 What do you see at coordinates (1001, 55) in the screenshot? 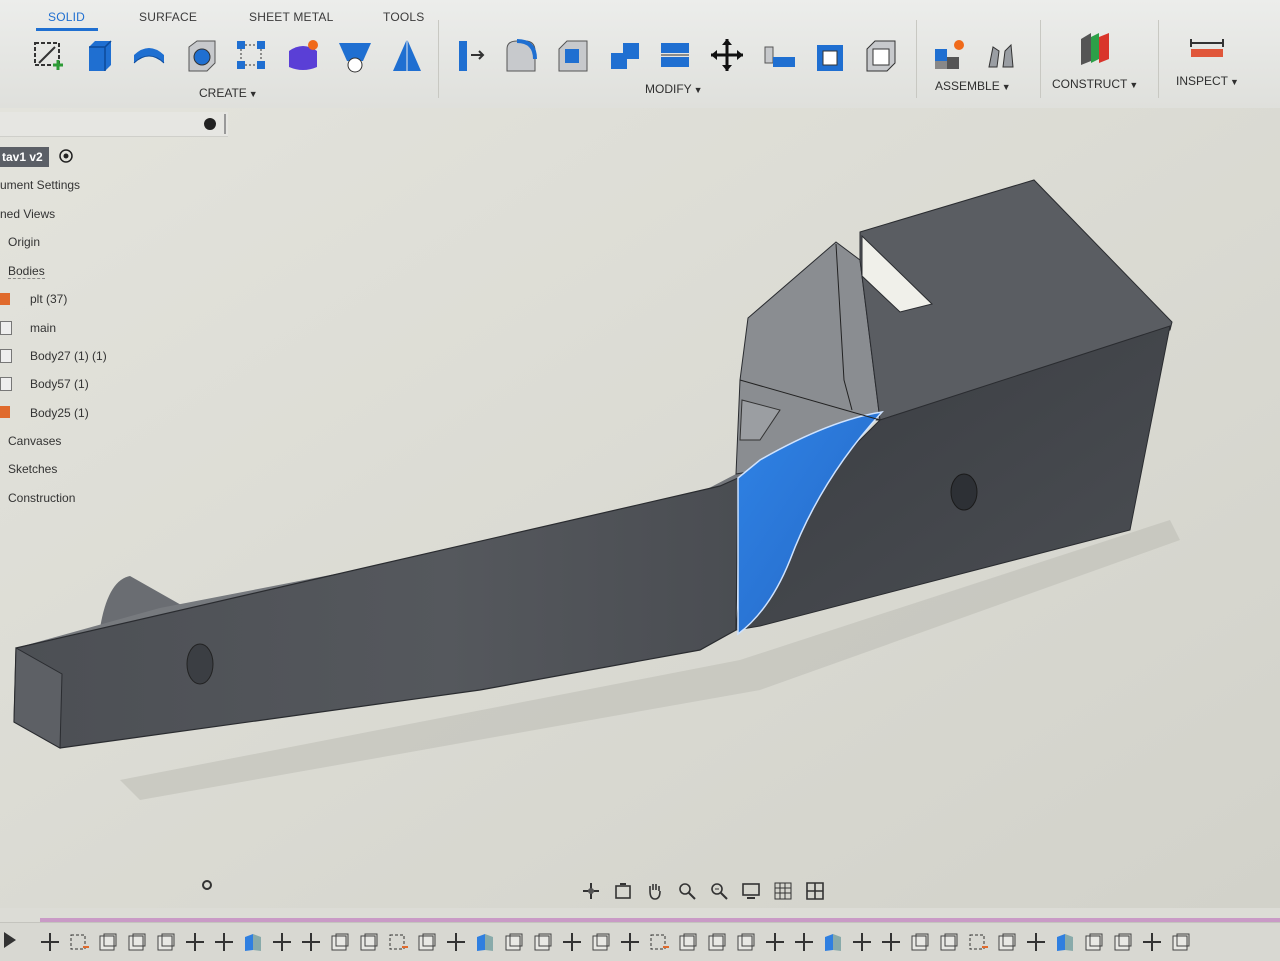
I see `joint-icon` at bounding box center [1001, 55].